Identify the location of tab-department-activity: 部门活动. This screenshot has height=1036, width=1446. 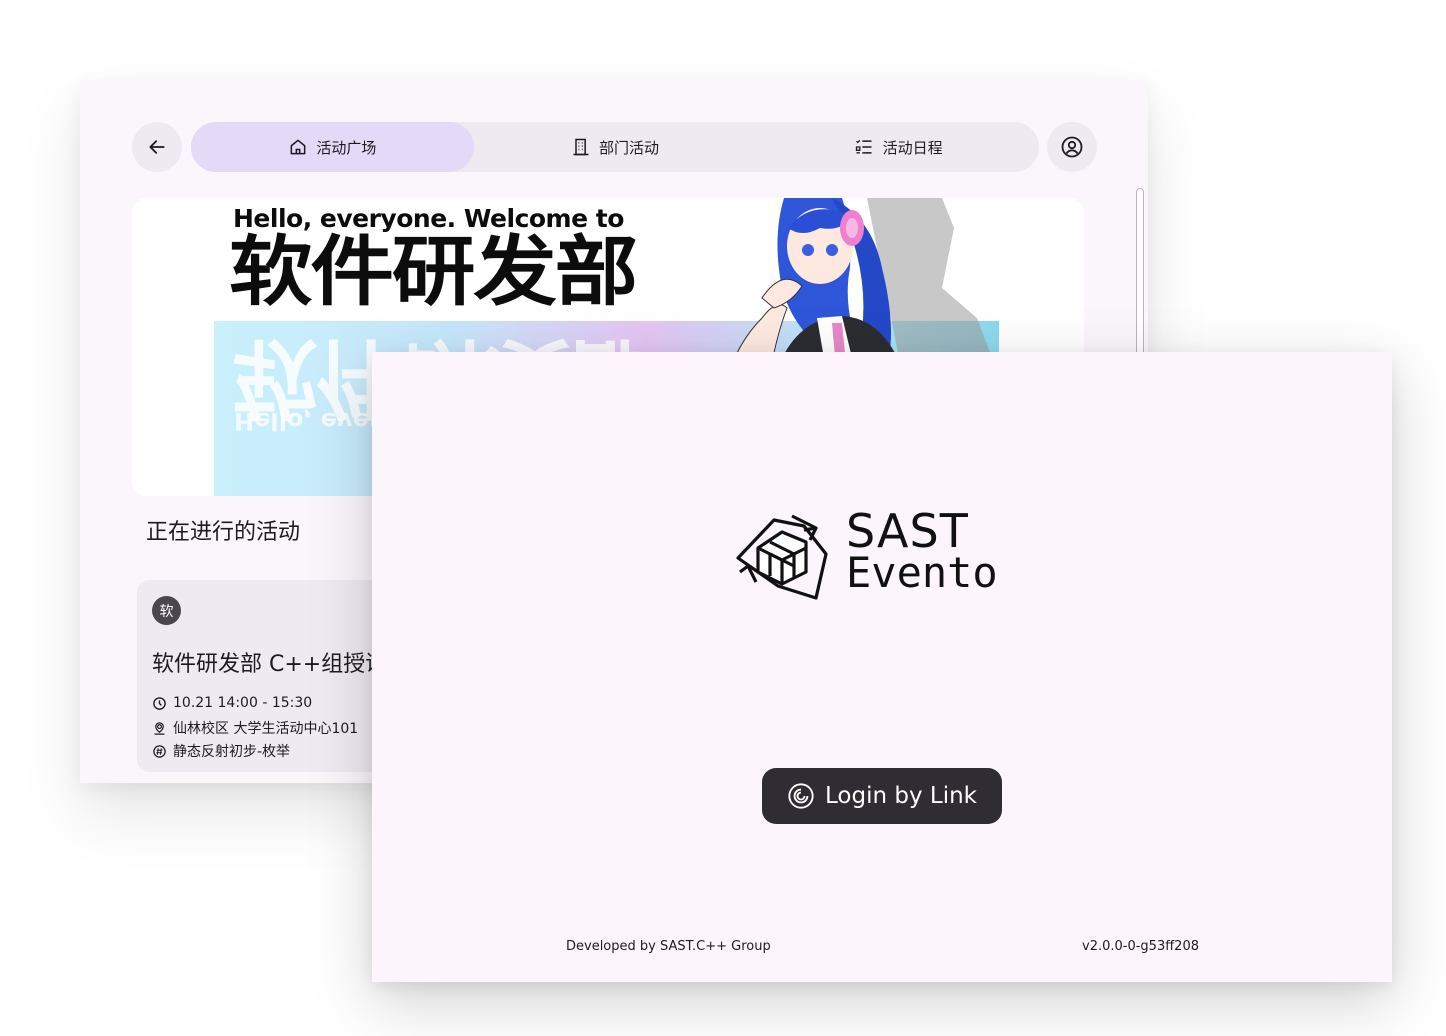
(615, 147).